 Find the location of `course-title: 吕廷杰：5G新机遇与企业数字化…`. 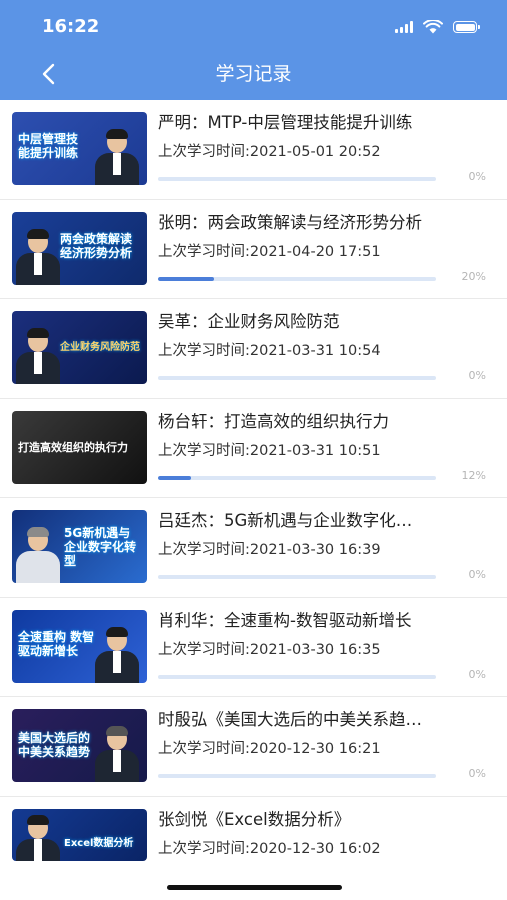

course-title: 吕廷杰：5G新机遇与企业数字化… is located at coordinates (285, 520).